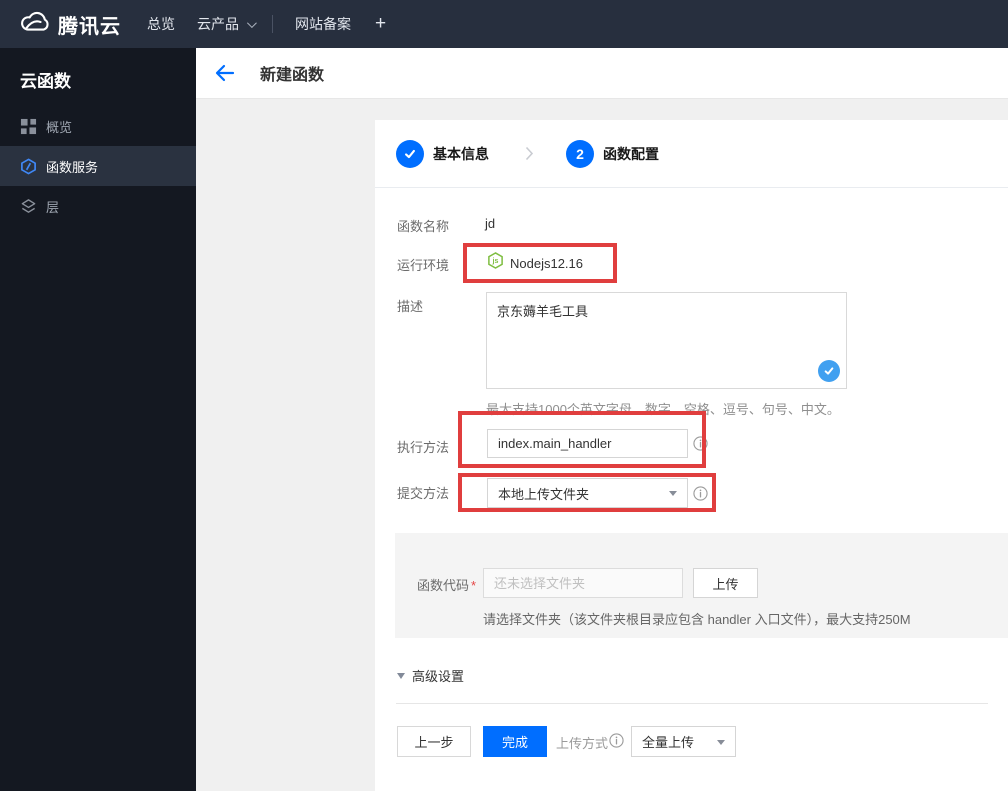  I want to click on back-arrow-icon, so click(226, 73).